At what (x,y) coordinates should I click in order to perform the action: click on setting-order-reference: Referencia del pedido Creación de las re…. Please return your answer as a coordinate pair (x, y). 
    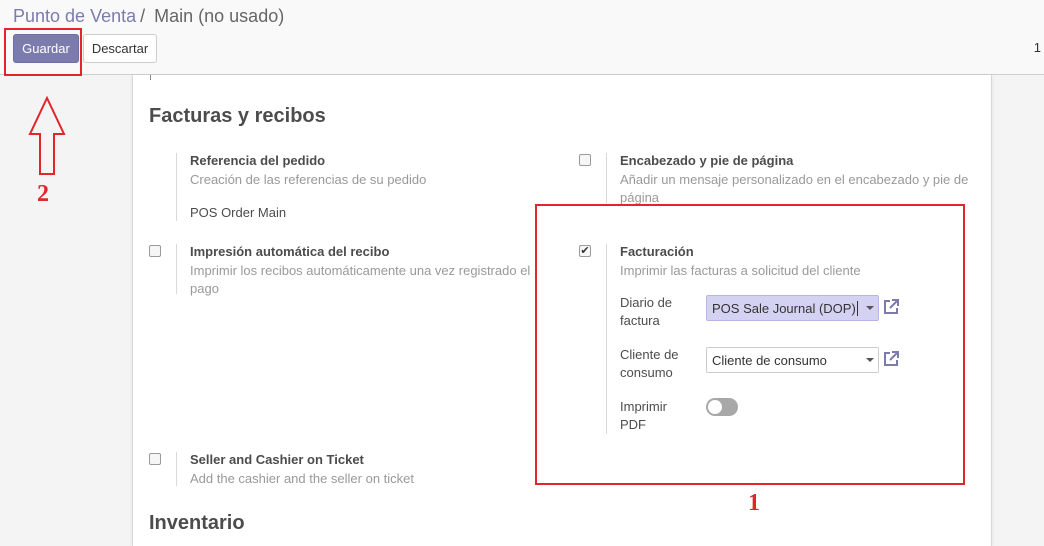
    Looking at the image, I should click on (359, 188).